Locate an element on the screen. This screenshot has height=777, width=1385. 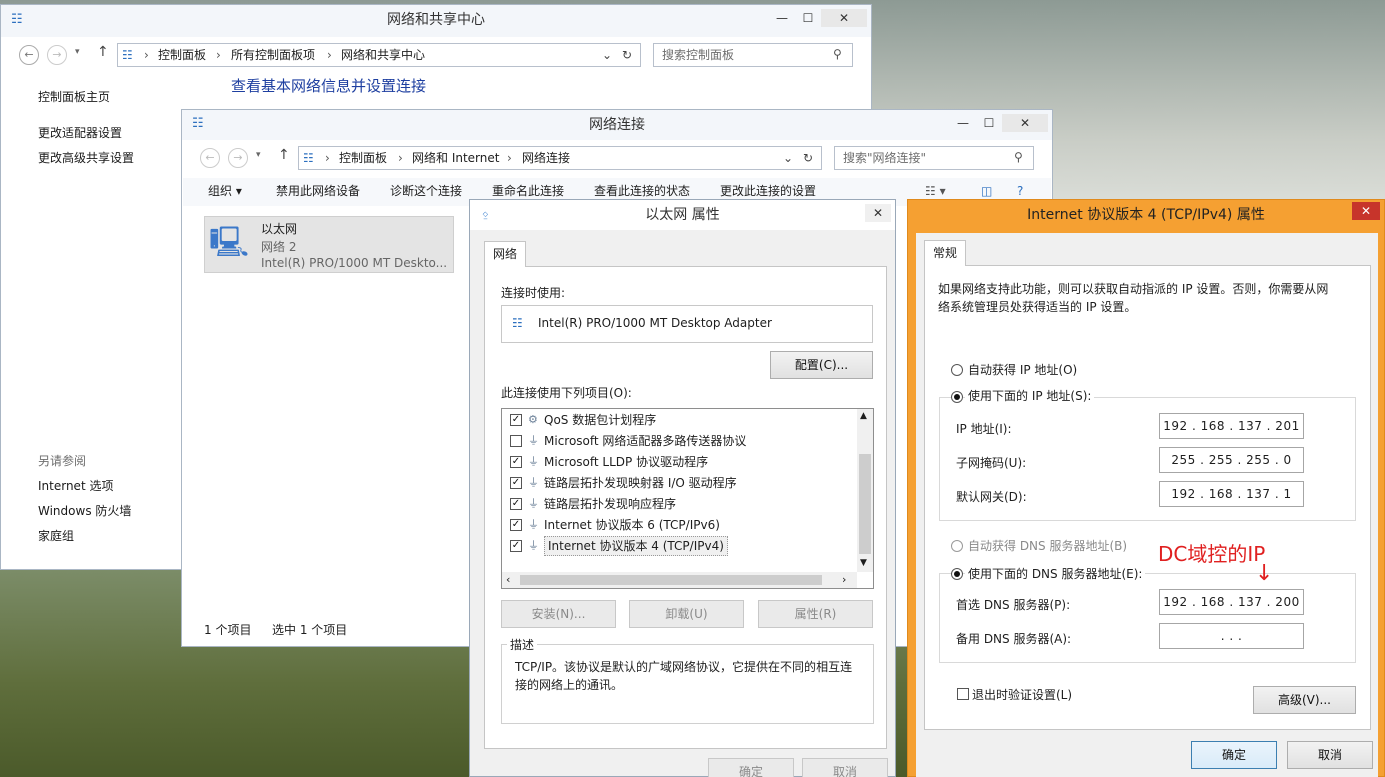
homegroup-link: 家庭组 is located at coordinates (56, 535).